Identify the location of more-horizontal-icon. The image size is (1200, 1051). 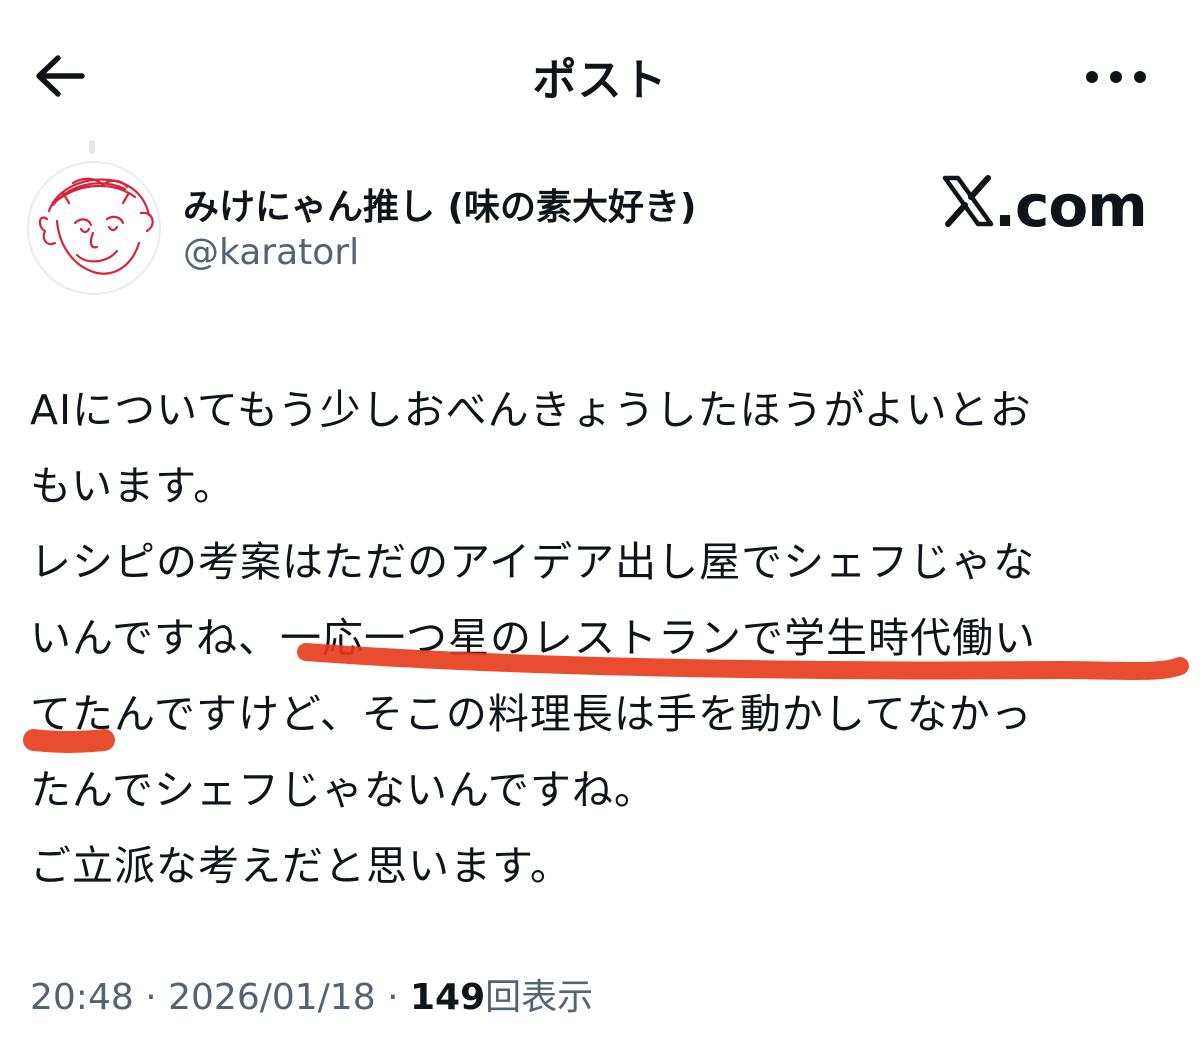
(1116, 77).